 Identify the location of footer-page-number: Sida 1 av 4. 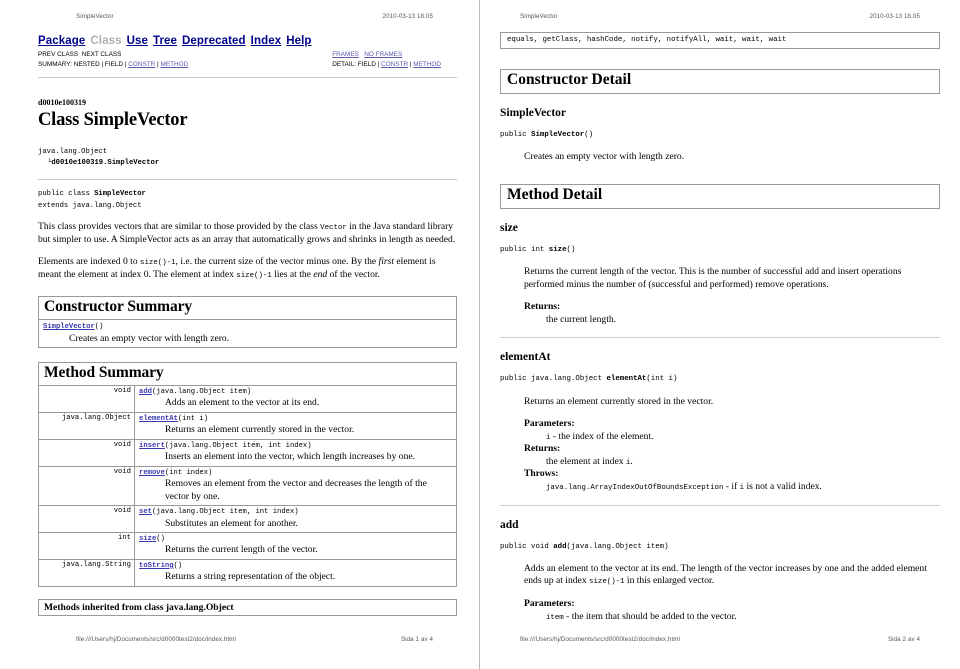
(416, 639).